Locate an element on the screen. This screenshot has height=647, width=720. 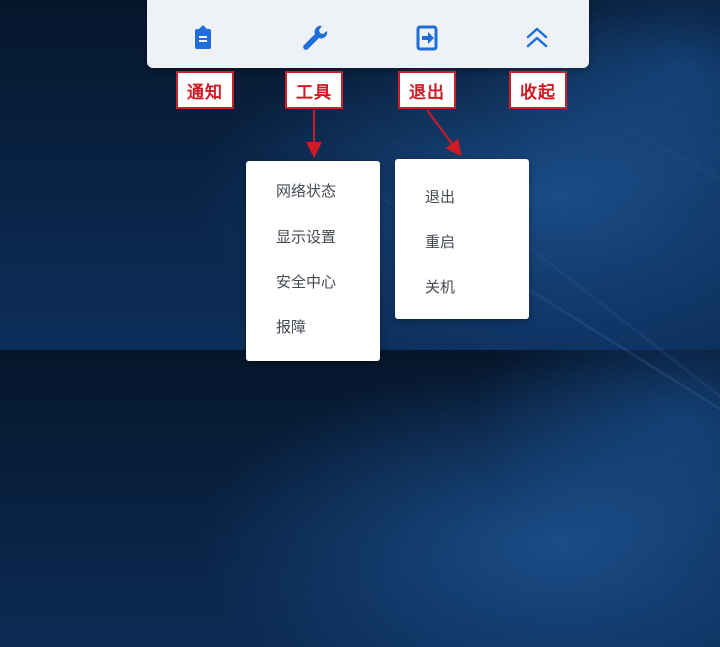
annotation-label-collapse: 收起 is located at coordinates (538, 90).